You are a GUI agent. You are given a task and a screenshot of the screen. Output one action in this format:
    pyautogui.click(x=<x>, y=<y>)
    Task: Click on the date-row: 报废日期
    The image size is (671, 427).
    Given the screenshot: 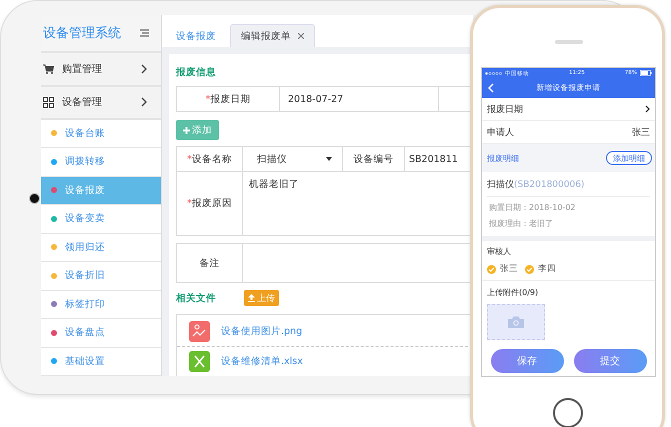 What is the action you would take?
    pyautogui.click(x=568, y=109)
    